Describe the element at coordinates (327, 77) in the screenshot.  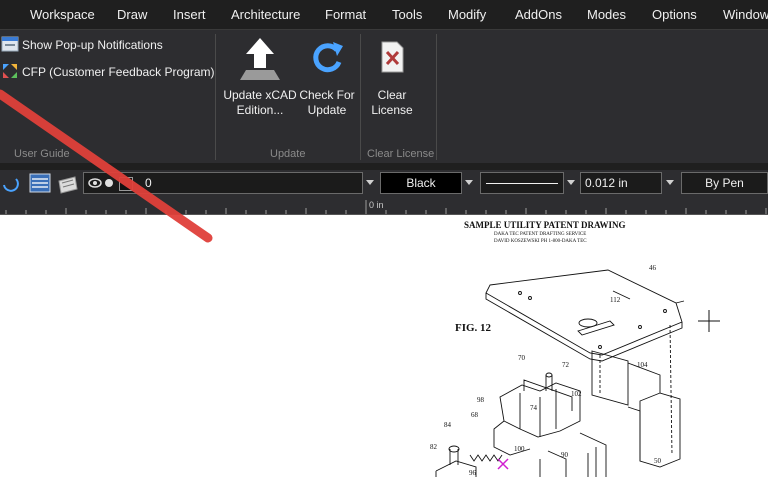
I see `check-for-update-button: Check For Update` at that location.